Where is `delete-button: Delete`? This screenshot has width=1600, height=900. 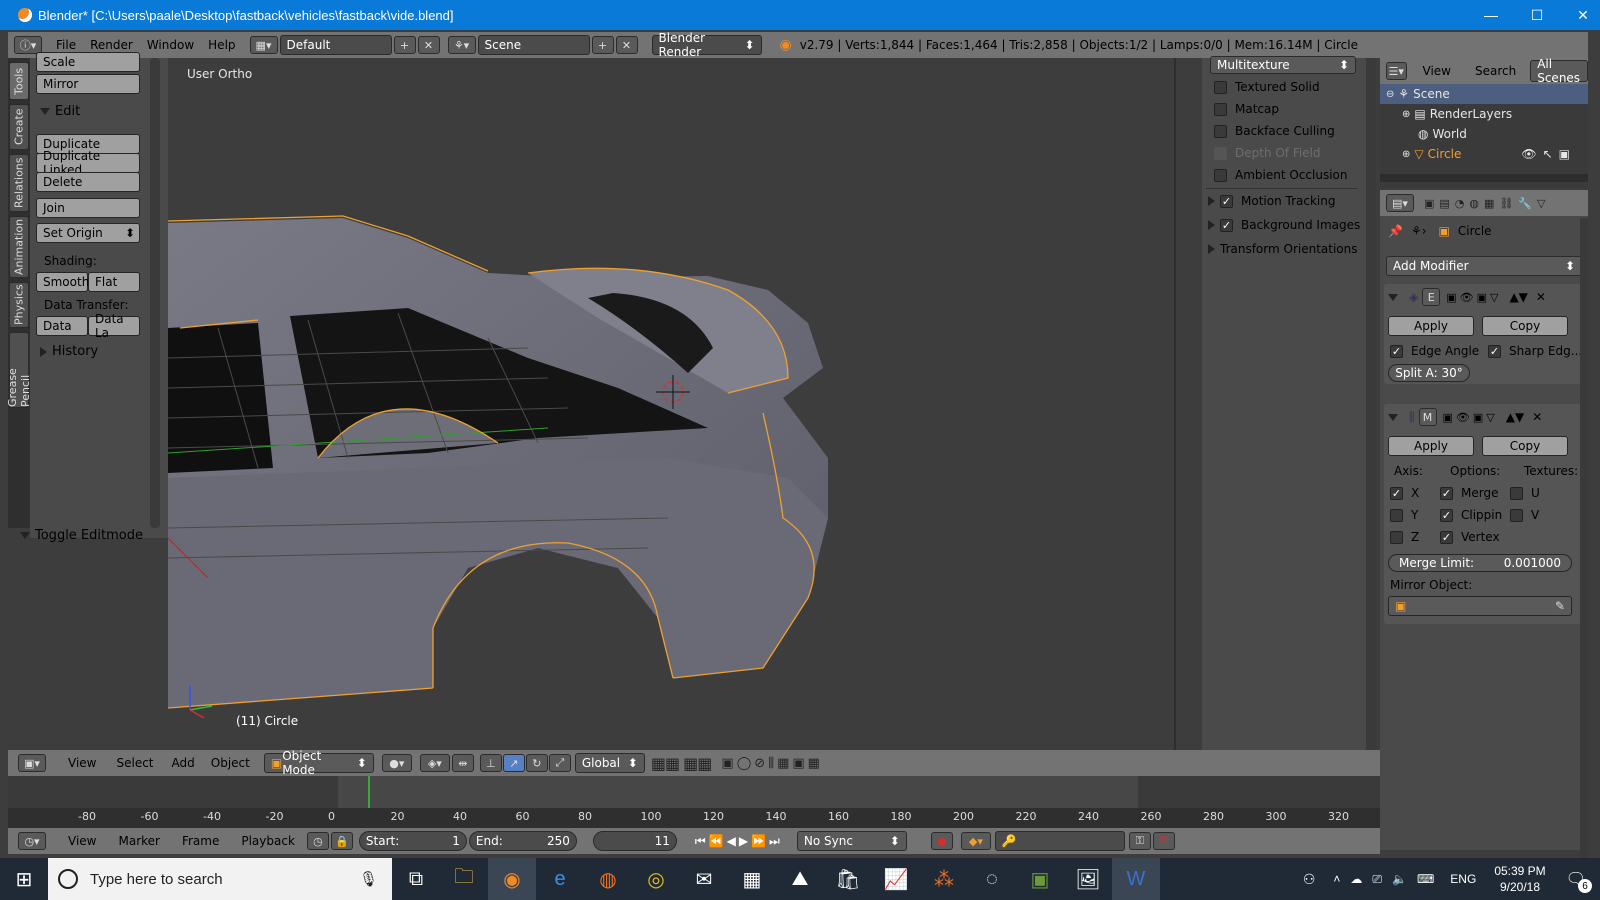 delete-button: Delete is located at coordinates (88, 182).